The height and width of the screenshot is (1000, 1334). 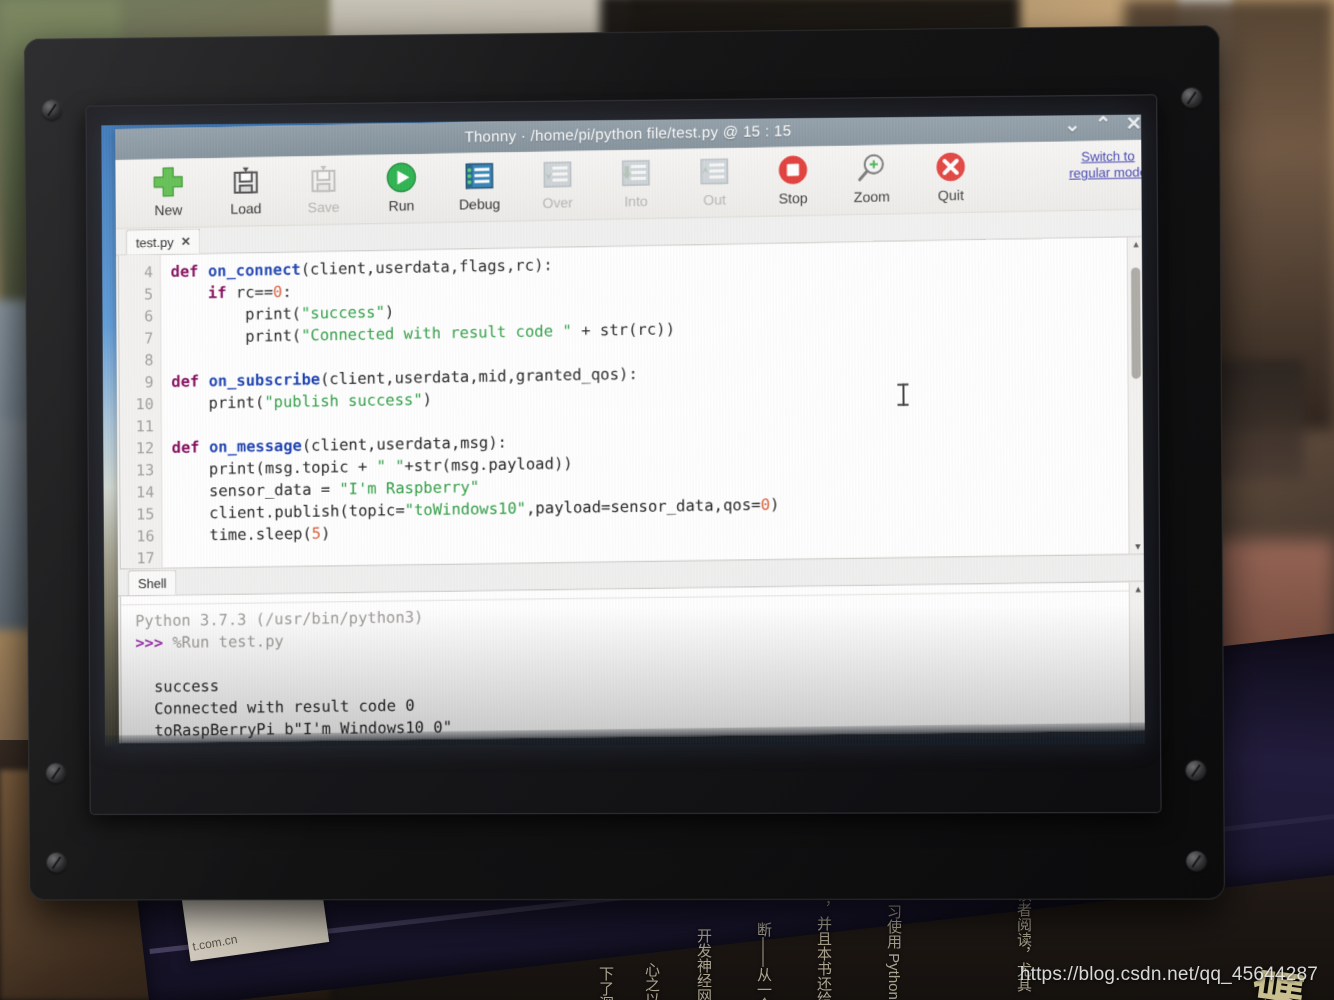 I want to click on stop-icon, so click(x=793, y=170).